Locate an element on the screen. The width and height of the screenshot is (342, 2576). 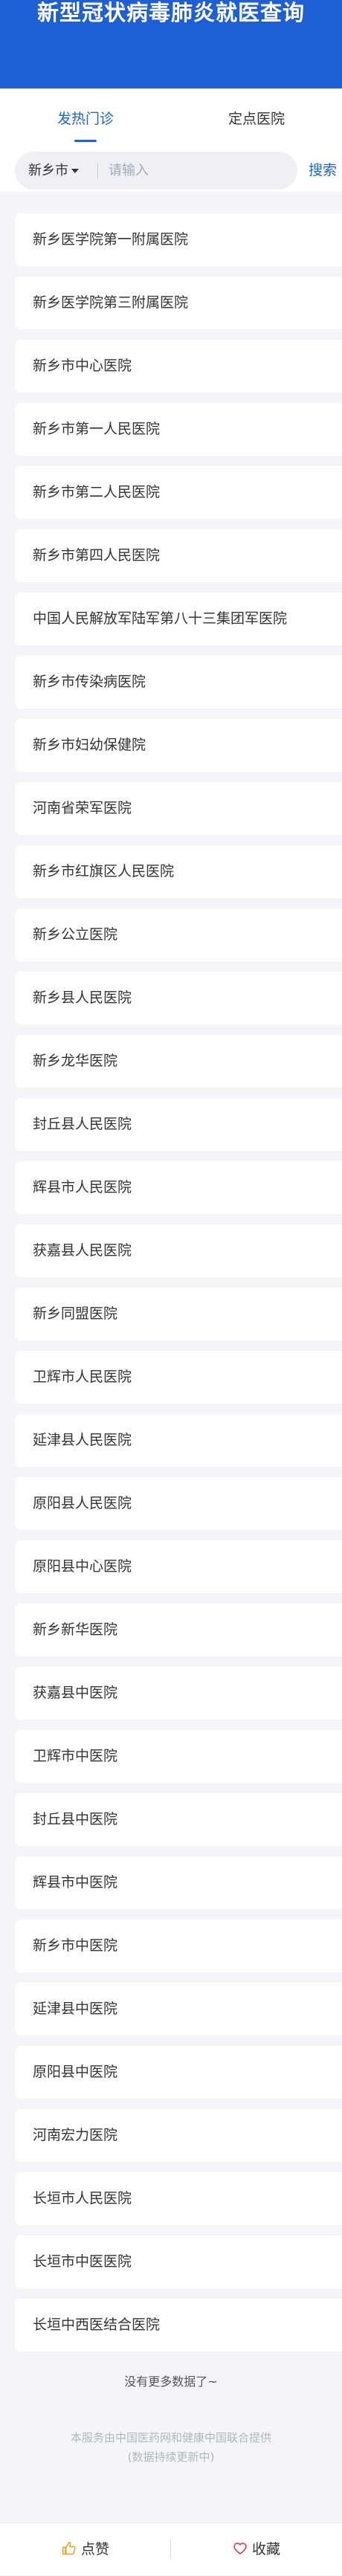
thumbs-up-icon is located at coordinates (69, 2547).